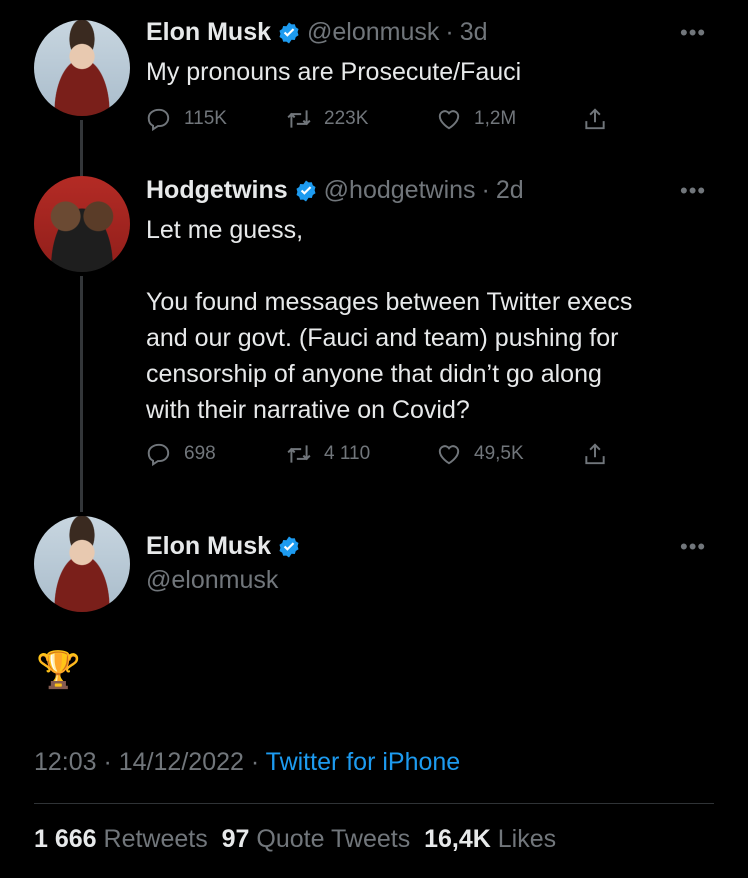 Image resolution: width=748 pixels, height=878 pixels. What do you see at coordinates (58, 669) in the screenshot?
I see `trophy-emoji: 🏆` at bounding box center [58, 669].